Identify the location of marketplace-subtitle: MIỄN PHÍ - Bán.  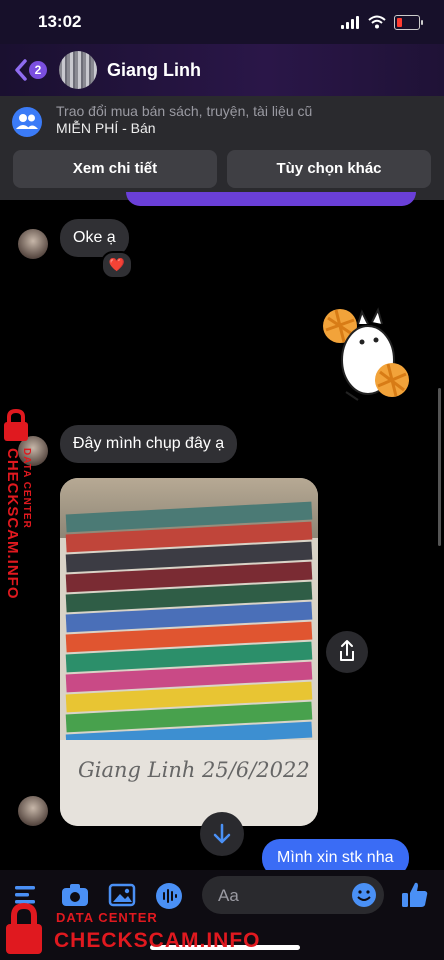
(106, 128).